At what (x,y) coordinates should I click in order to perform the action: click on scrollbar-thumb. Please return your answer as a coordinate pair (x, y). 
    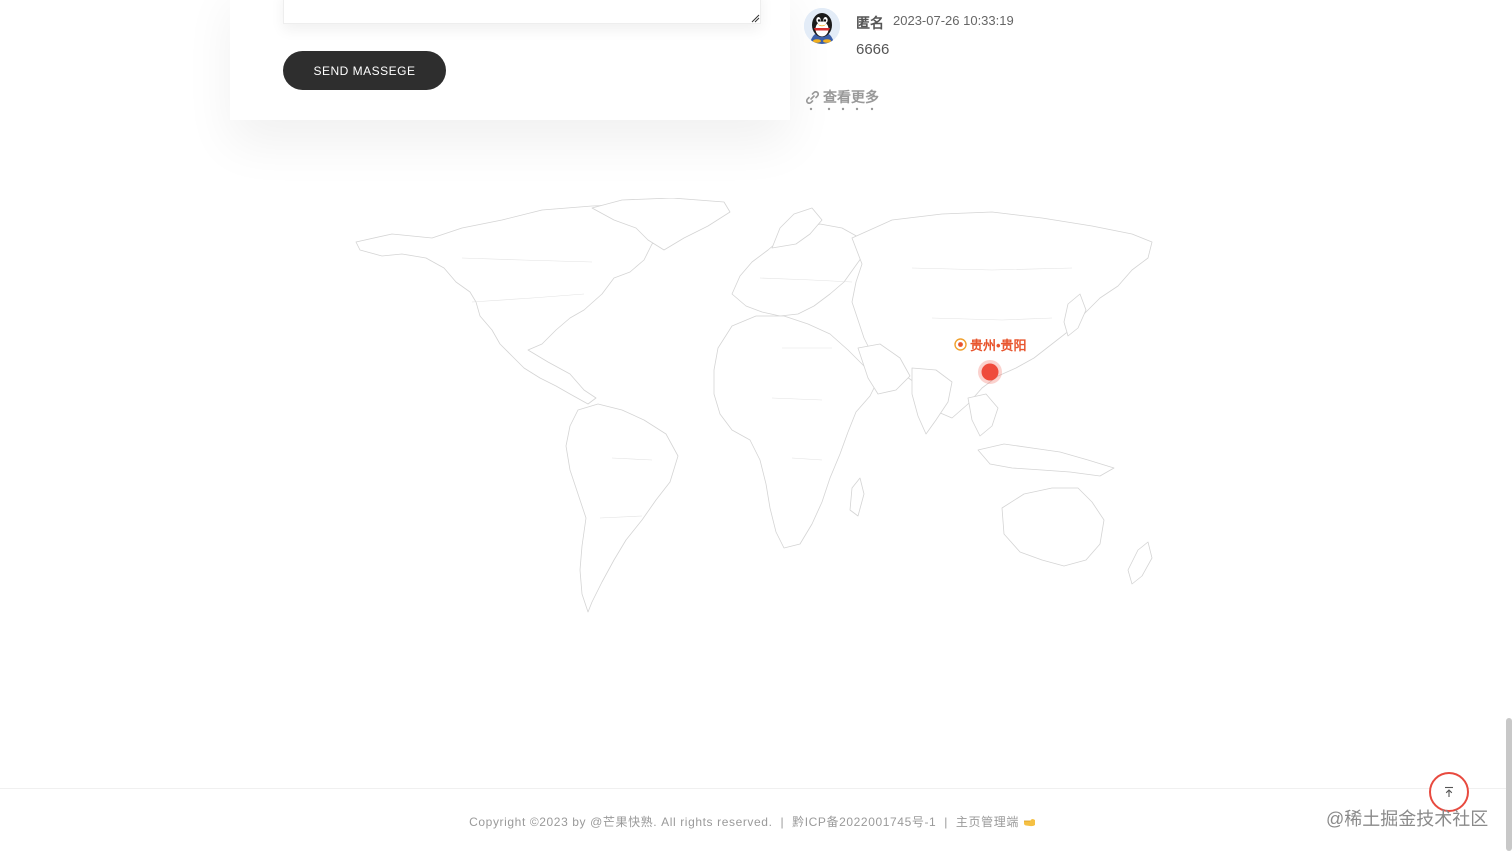
    Looking at the image, I should click on (1509, 784).